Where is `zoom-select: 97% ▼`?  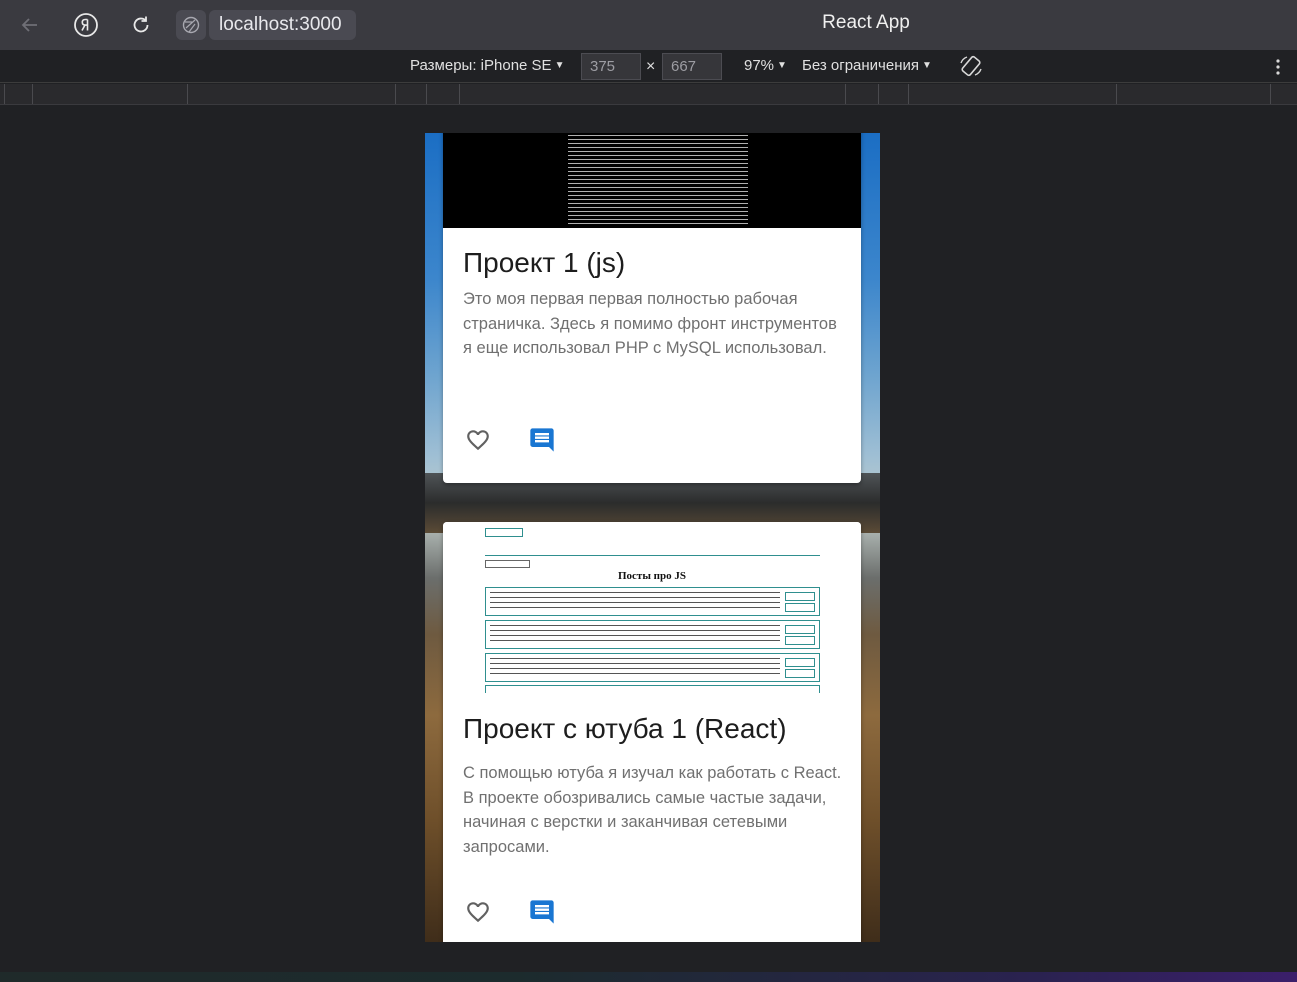
zoom-select: 97% ▼ is located at coordinates (765, 65).